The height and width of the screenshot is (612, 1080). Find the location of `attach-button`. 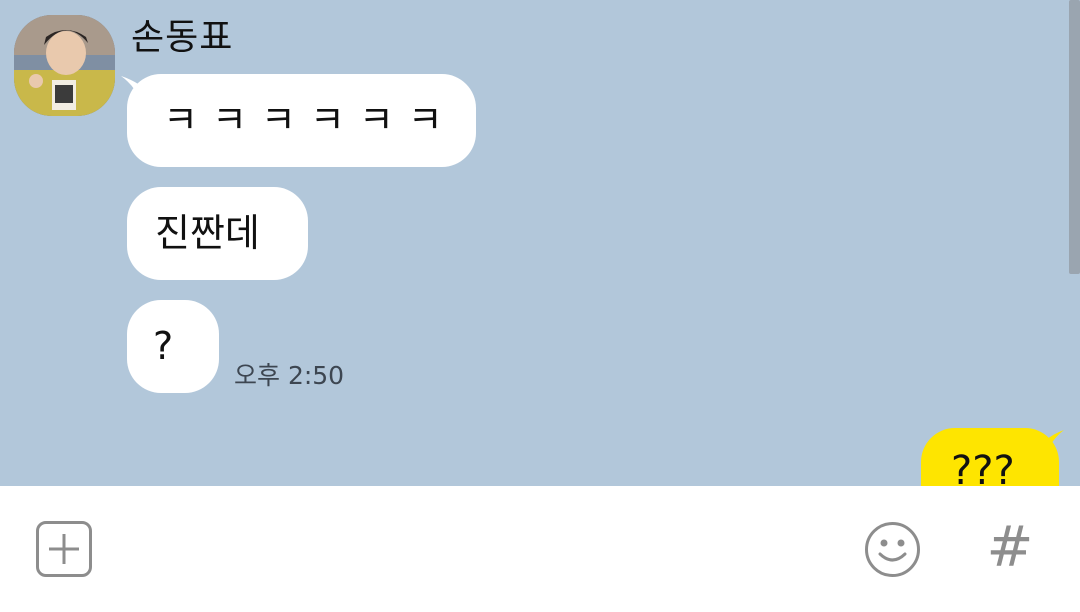

attach-button is located at coordinates (64, 549).